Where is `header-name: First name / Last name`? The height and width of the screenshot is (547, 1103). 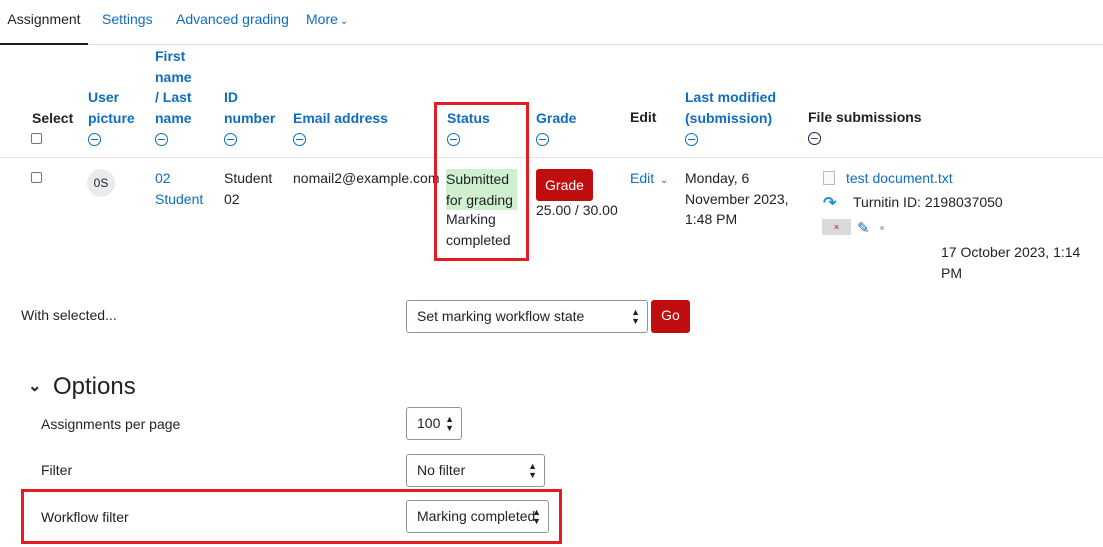
header-name: First name / Last name is located at coordinates (173, 97).